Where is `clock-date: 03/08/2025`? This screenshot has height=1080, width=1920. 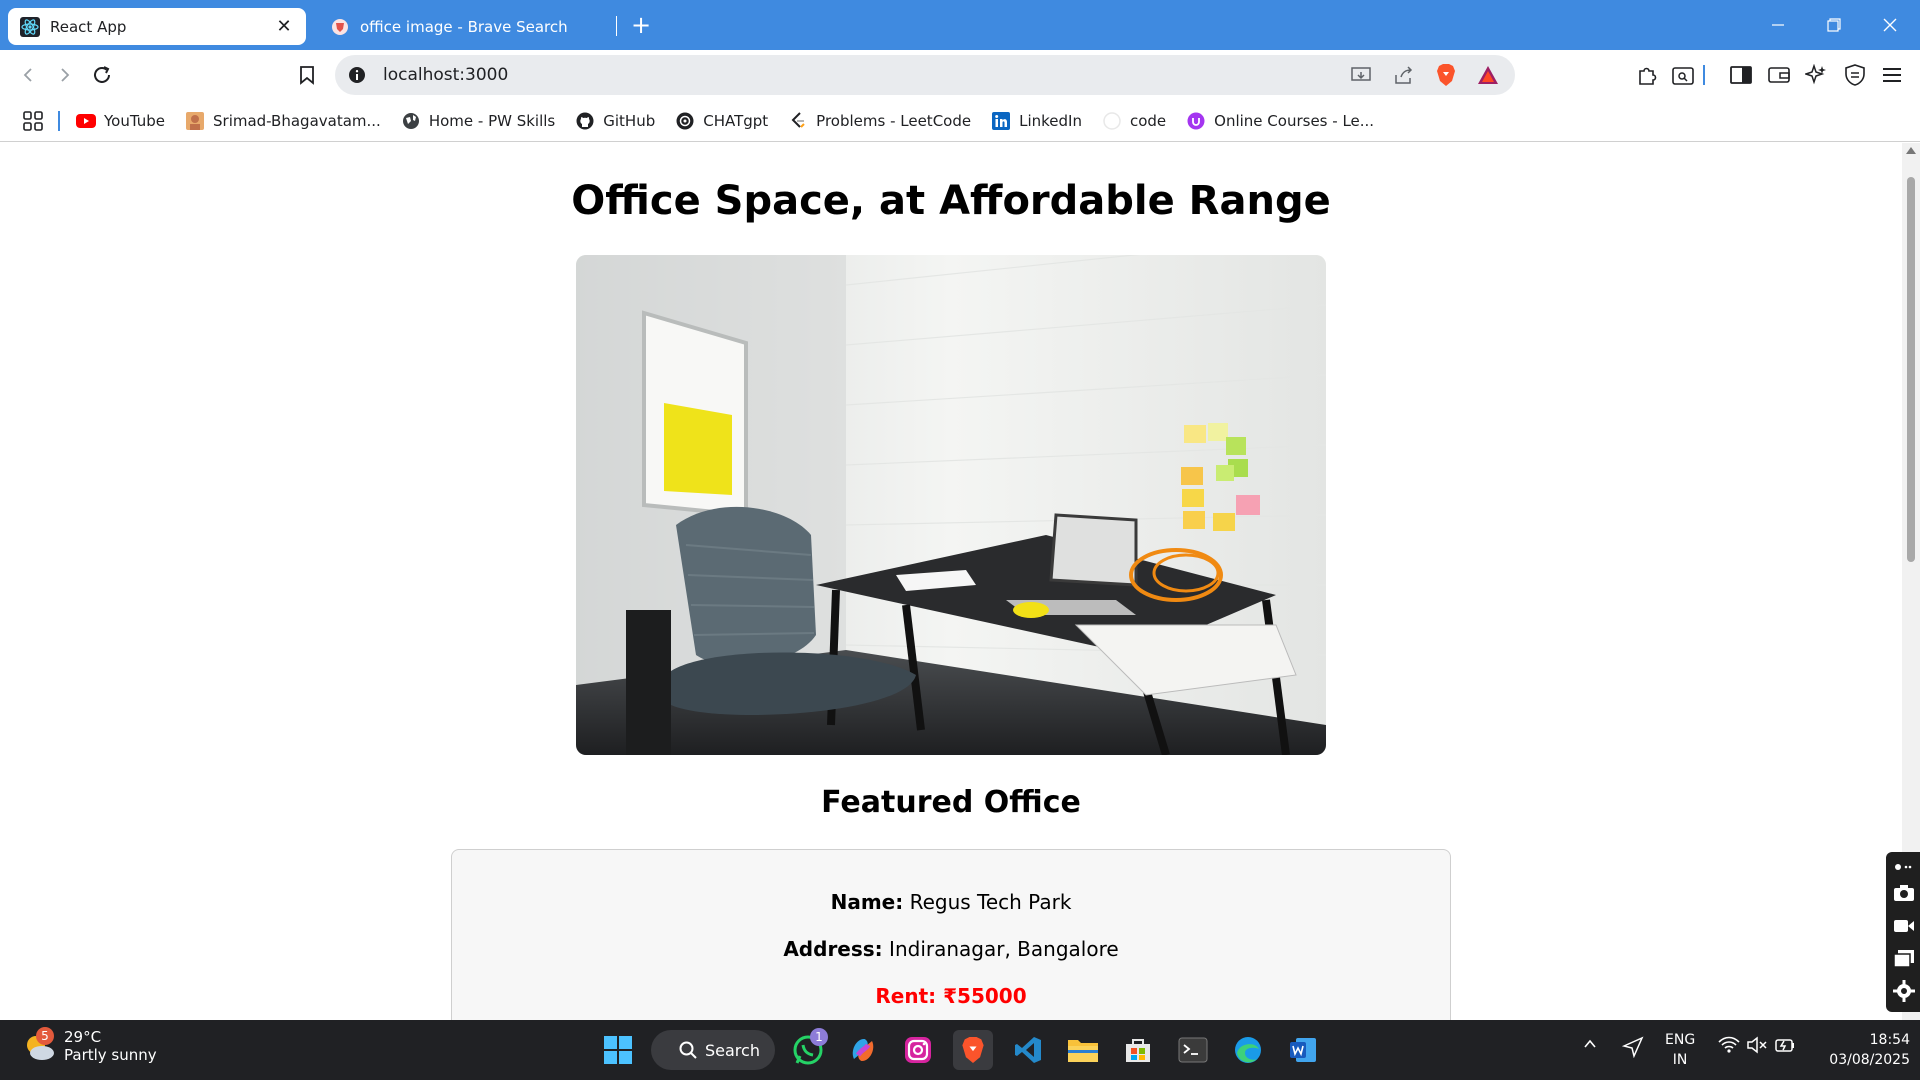 clock-date: 03/08/2025 is located at coordinates (1869, 1060).